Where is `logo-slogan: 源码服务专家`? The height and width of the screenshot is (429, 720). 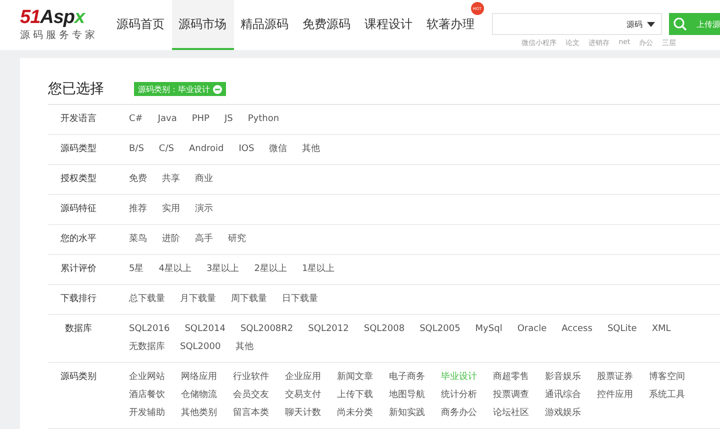
logo-slogan: 源码服务专家 is located at coordinates (59, 35).